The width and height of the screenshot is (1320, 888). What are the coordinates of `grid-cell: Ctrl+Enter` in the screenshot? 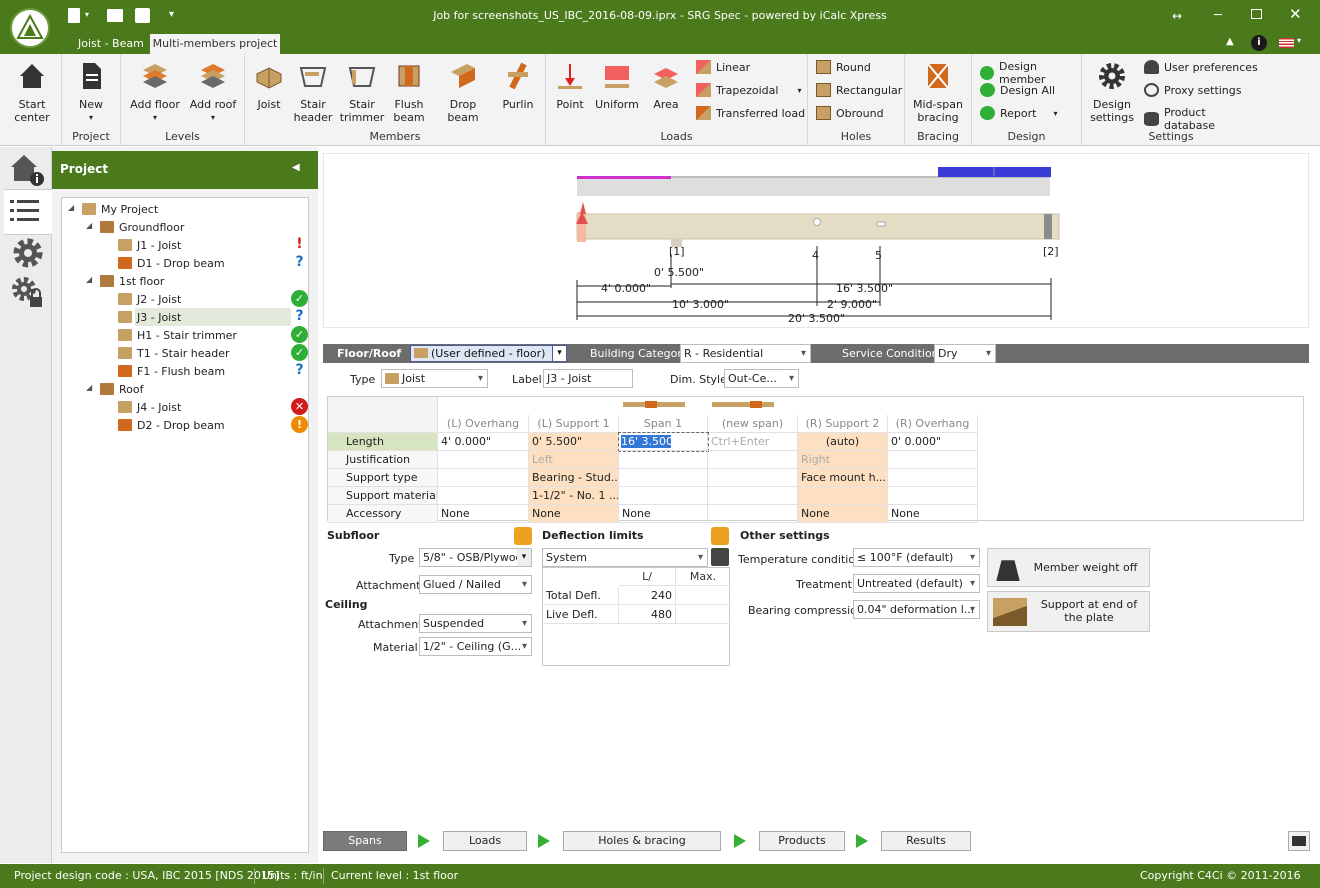 It's located at (753, 442).